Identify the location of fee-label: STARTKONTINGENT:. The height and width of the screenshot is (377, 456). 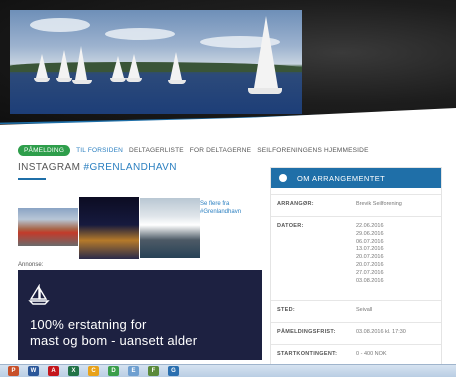
(307, 354).